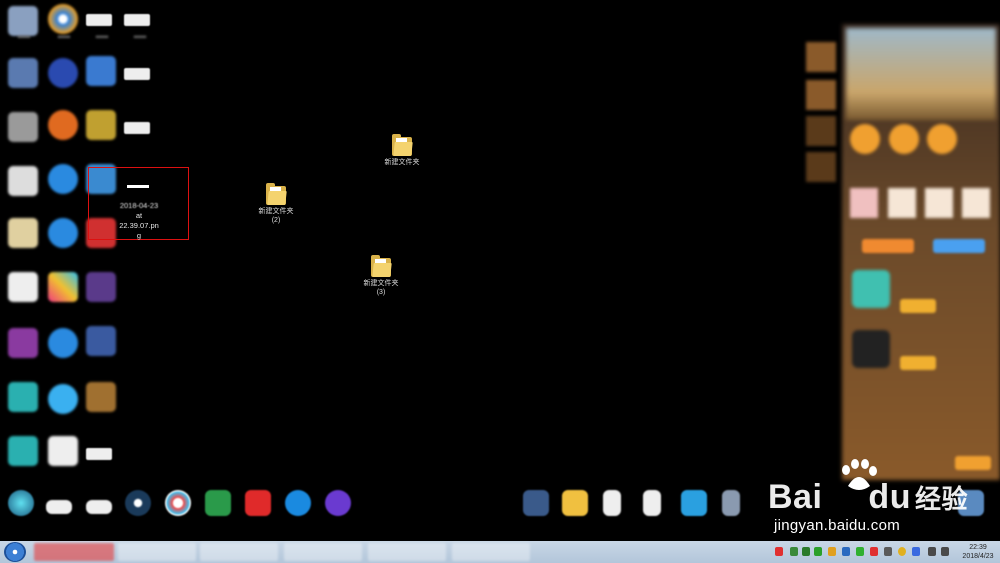 Image resolution: width=1000 pixels, height=563 pixels. Describe the element at coordinates (888, 246) in the screenshot. I see `panel-orange-button` at that location.